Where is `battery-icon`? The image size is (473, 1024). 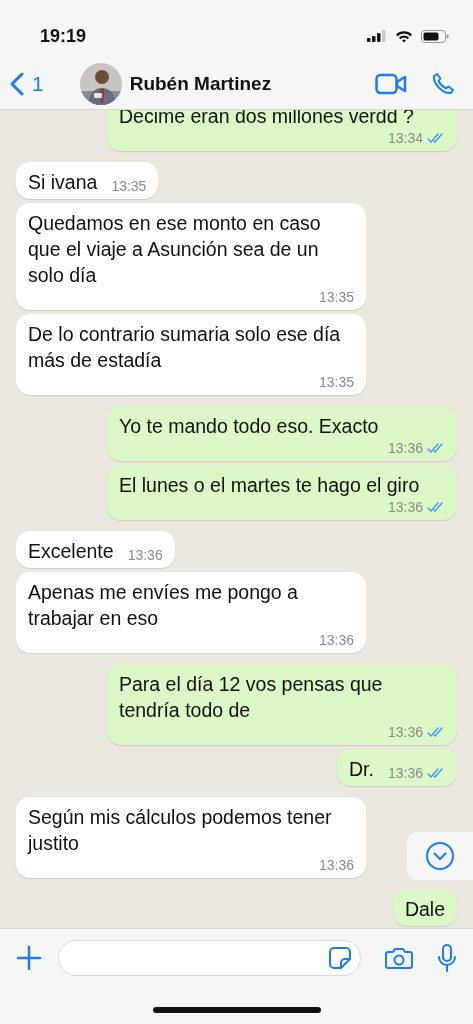 battery-icon is located at coordinates (435, 36).